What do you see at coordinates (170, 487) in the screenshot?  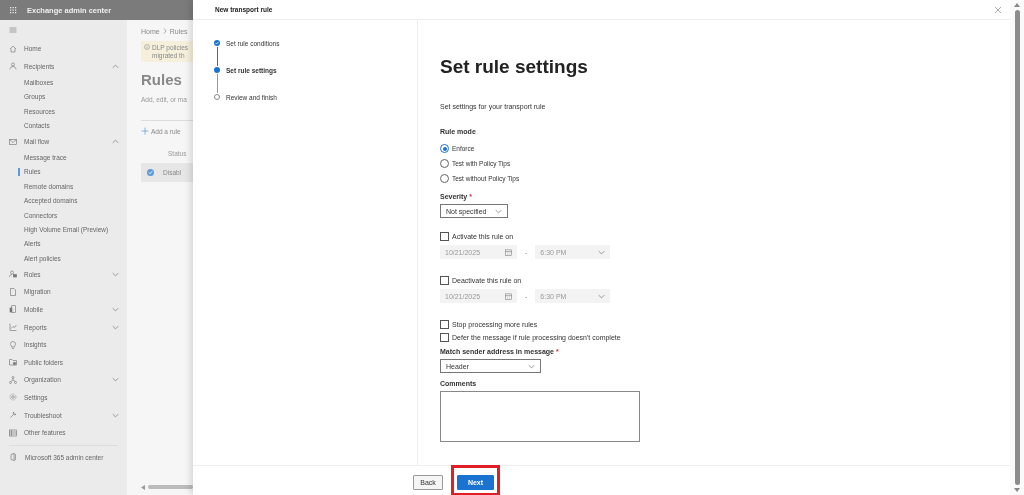 I see `horizontal-scrollbar` at bounding box center [170, 487].